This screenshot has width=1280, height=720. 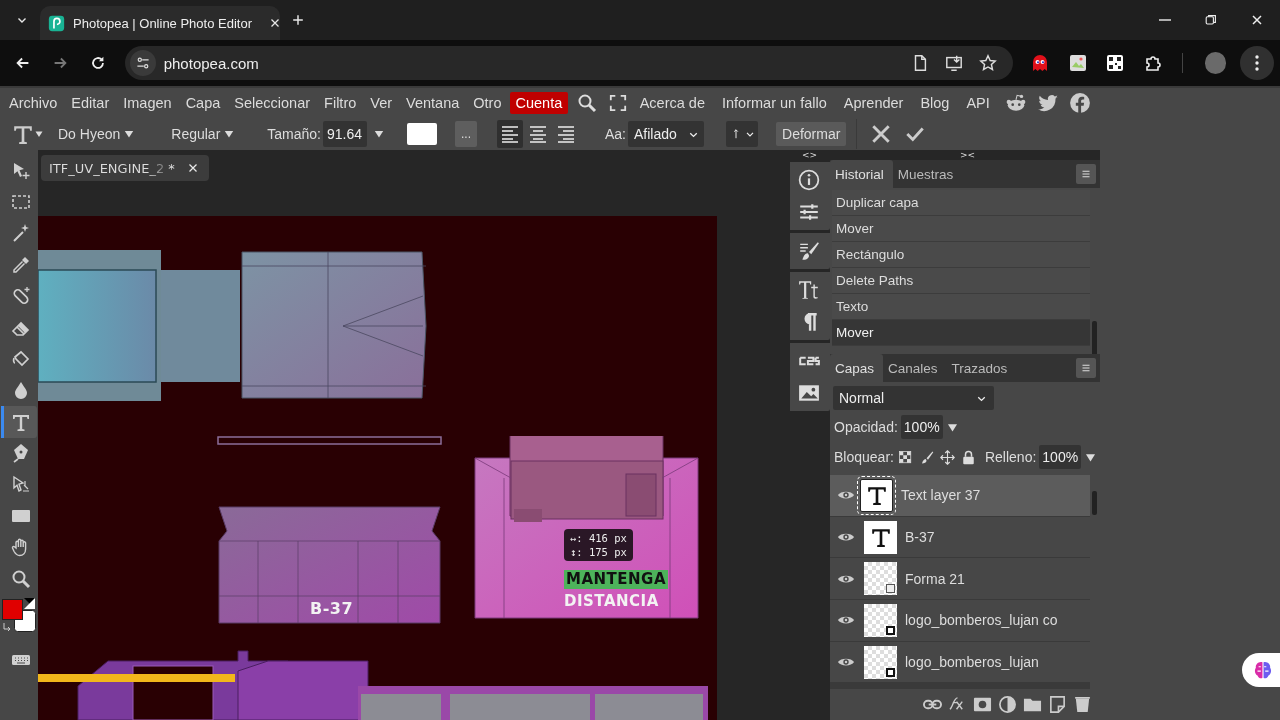 What do you see at coordinates (810, 155) in the screenshot?
I see `panel-collapse-toggle: <>` at bounding box center [810, 155].